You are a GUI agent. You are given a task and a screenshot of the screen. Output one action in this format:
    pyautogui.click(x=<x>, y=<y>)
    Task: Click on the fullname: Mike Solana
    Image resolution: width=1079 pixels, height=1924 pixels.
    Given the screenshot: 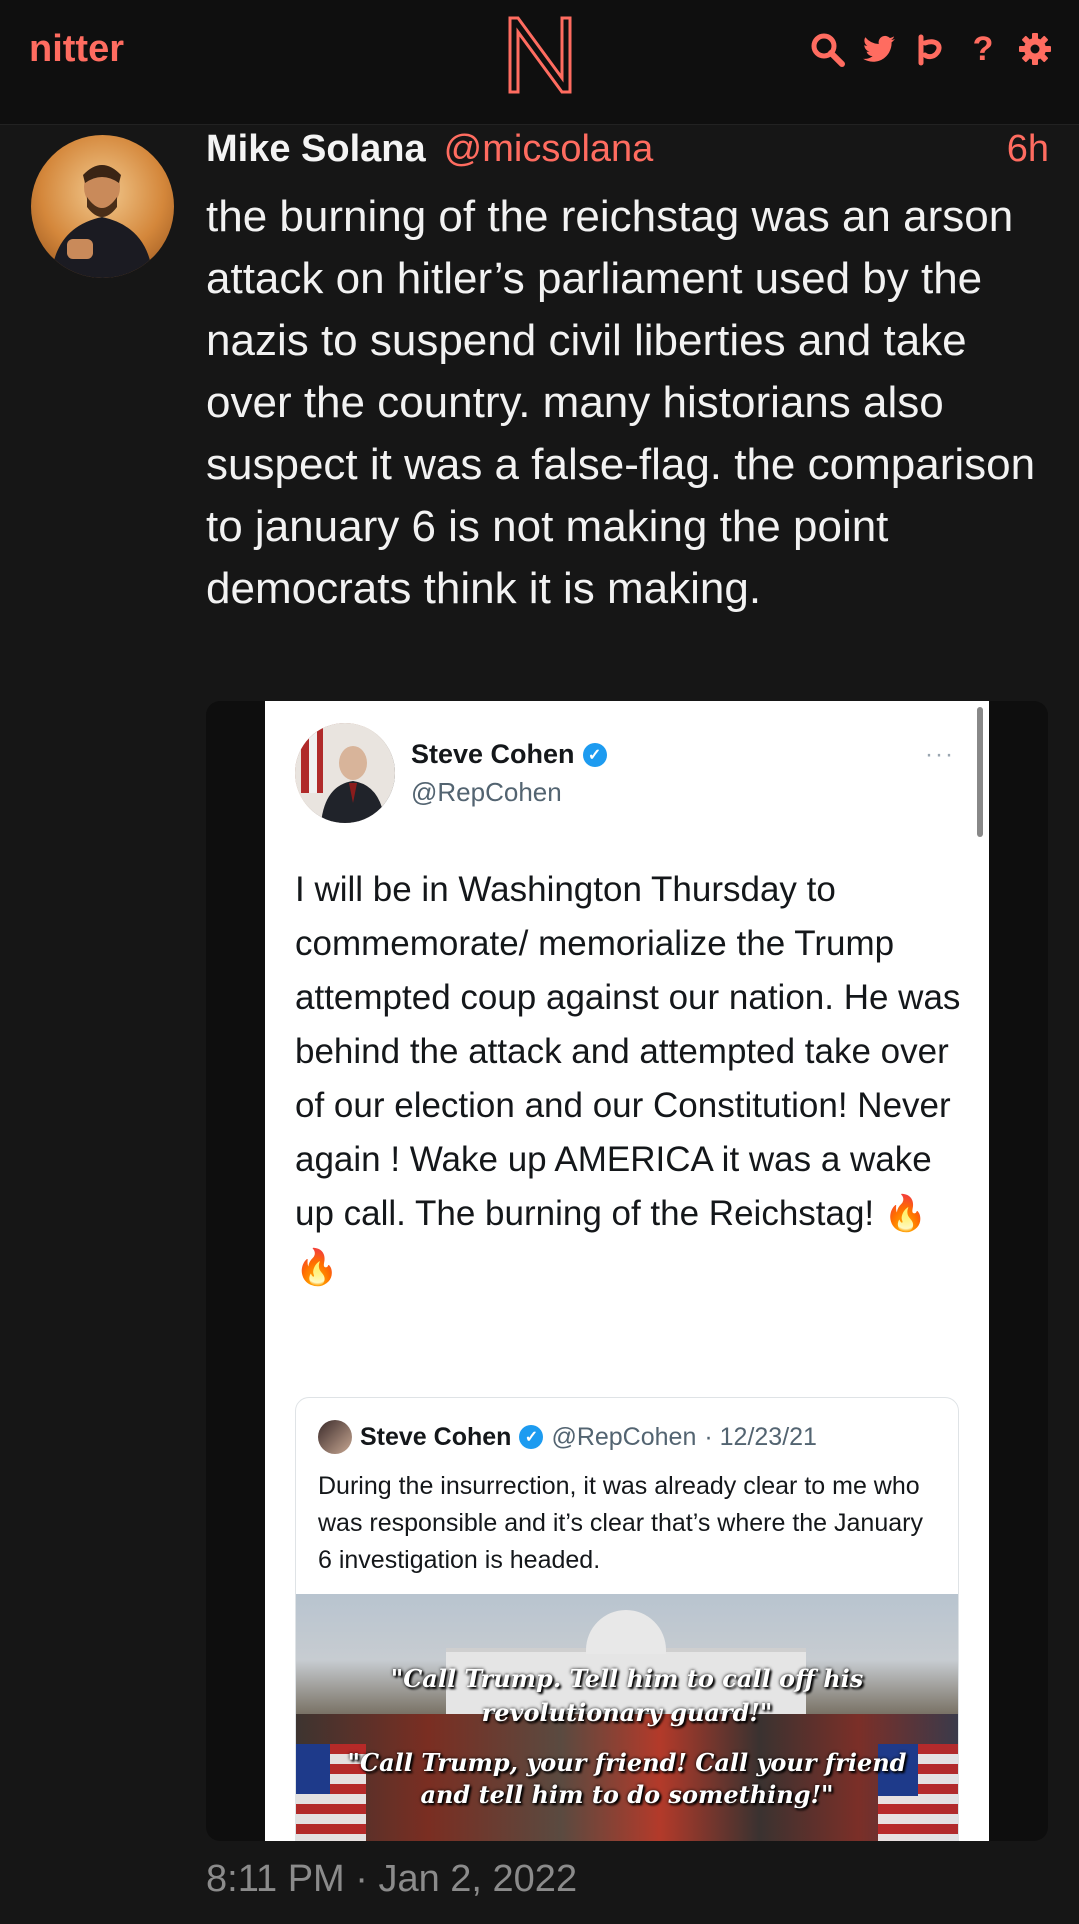 What is the action you would take?
    pyautogui.click(x=316, y=149)
    